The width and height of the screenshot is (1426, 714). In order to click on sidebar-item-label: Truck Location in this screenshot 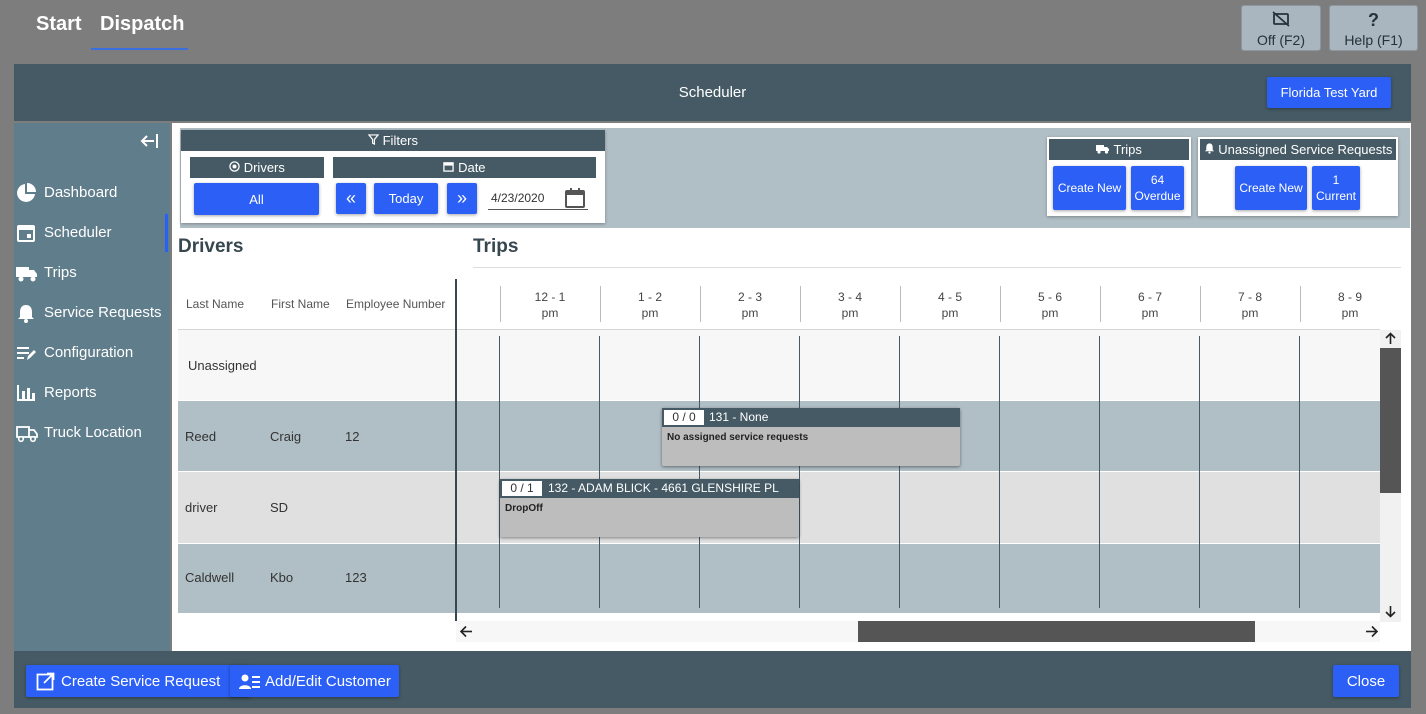, I will do `click(93, 432)`.